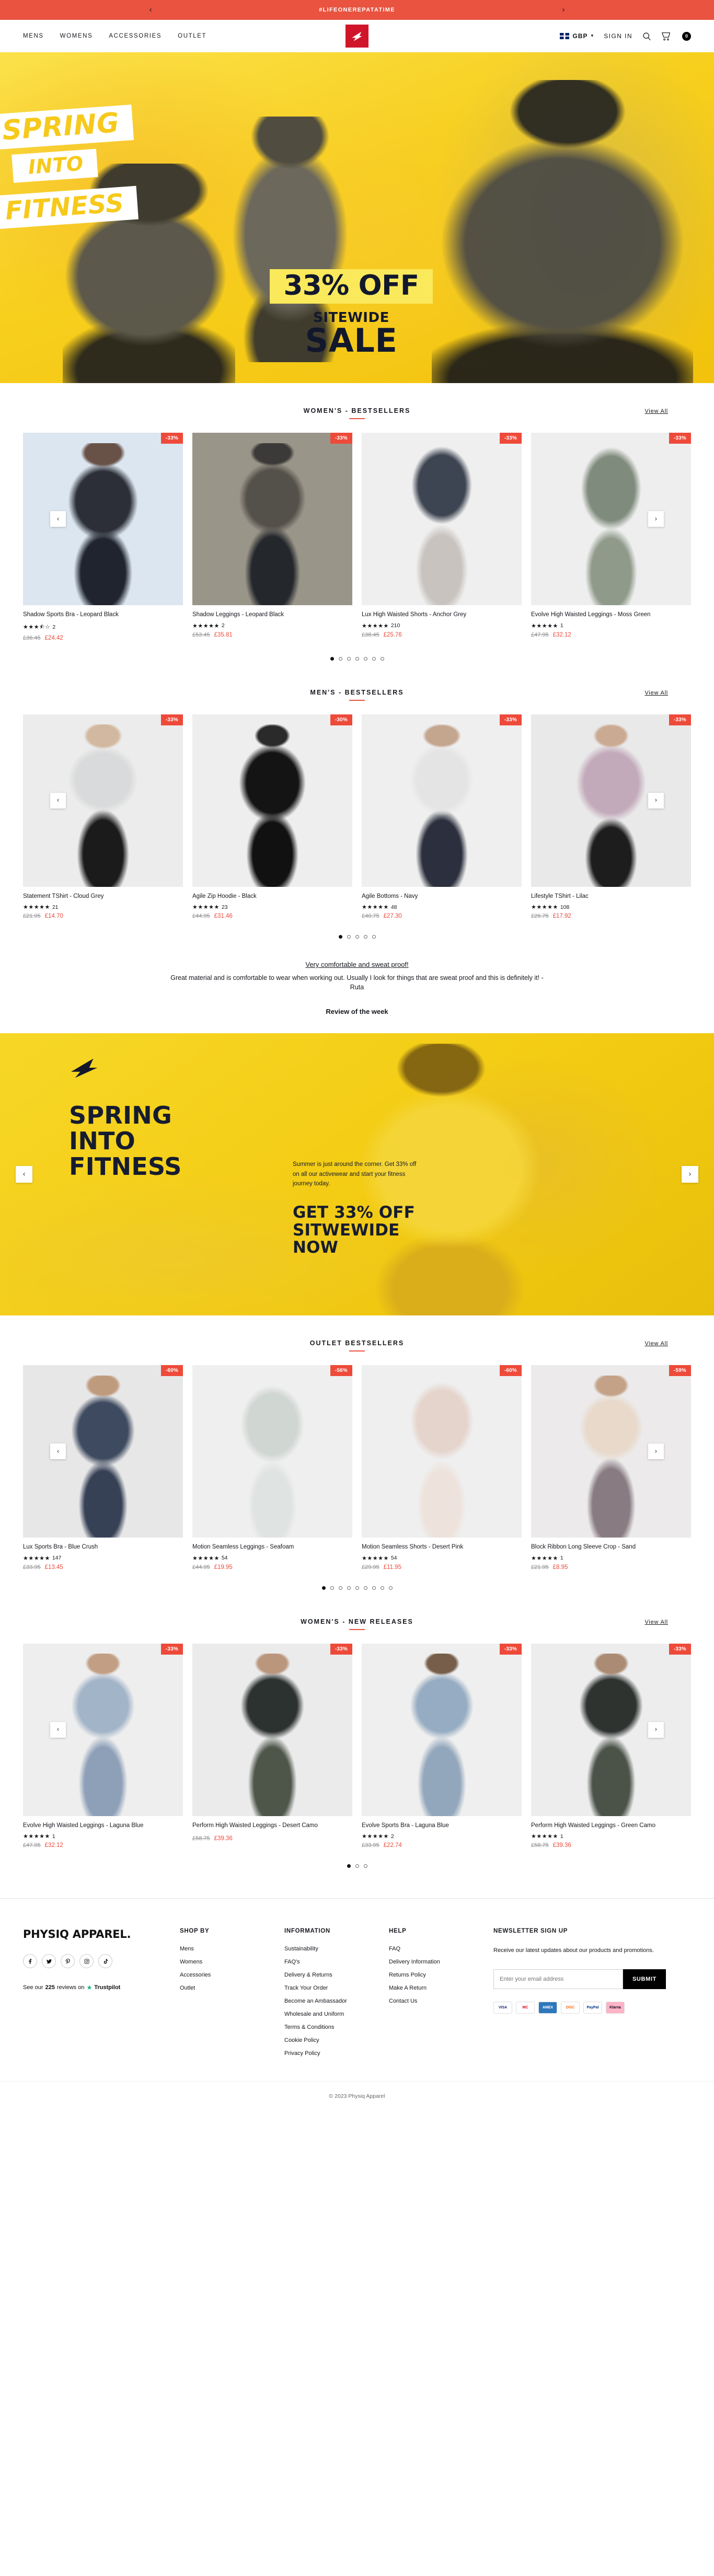 This screenshot has height=2576, width=714. Describe the element at coordinates (337, 2040) in the screenshot. I see `footer-link-cookie-policy: Cookie Policy` at that location.